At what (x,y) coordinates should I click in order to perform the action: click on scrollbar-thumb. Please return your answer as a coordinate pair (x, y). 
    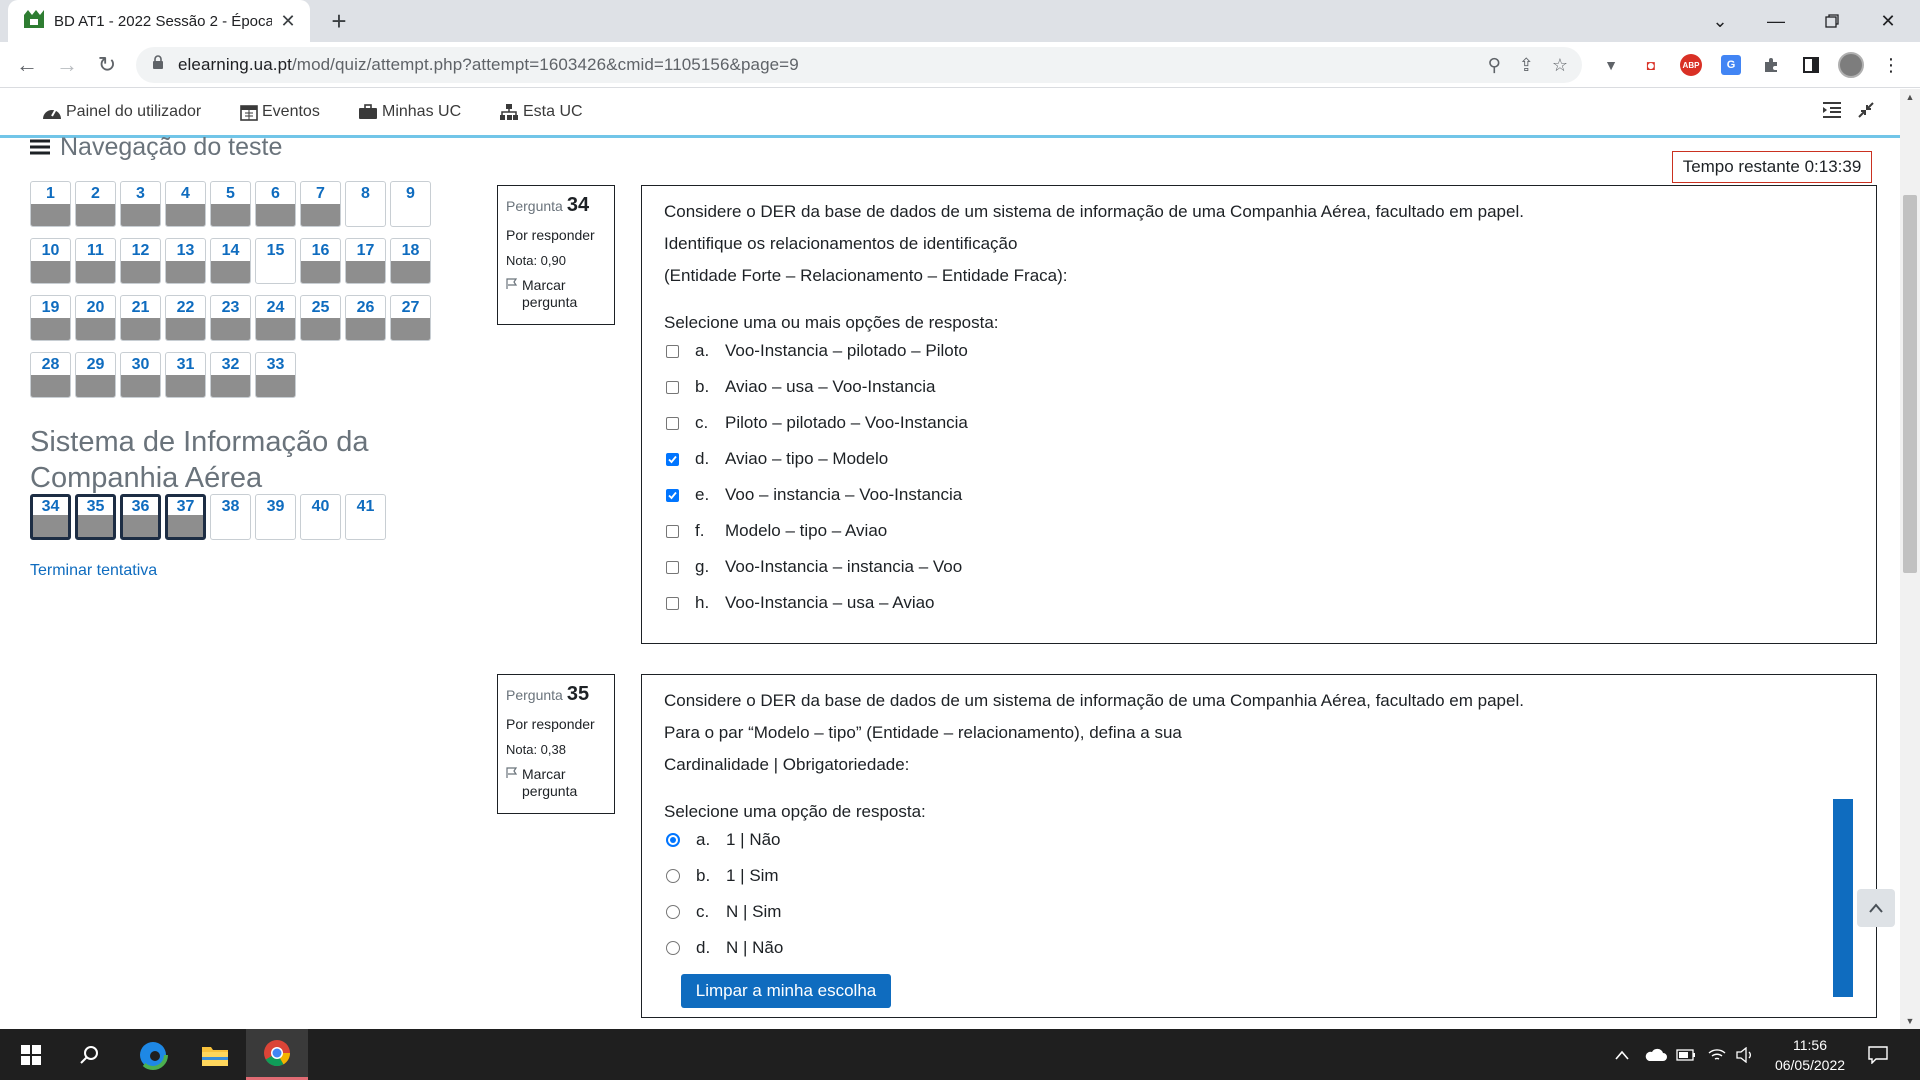
    Looking at the image, I should click on (1910, 384).